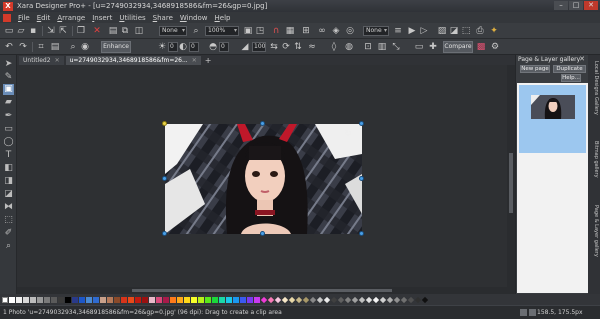 The image size is (600, 319). What do you see at coordinates (173, 31) in the screenshot?
I see `line-width-dropdown: None ▾` at bounding box center [173, 31].